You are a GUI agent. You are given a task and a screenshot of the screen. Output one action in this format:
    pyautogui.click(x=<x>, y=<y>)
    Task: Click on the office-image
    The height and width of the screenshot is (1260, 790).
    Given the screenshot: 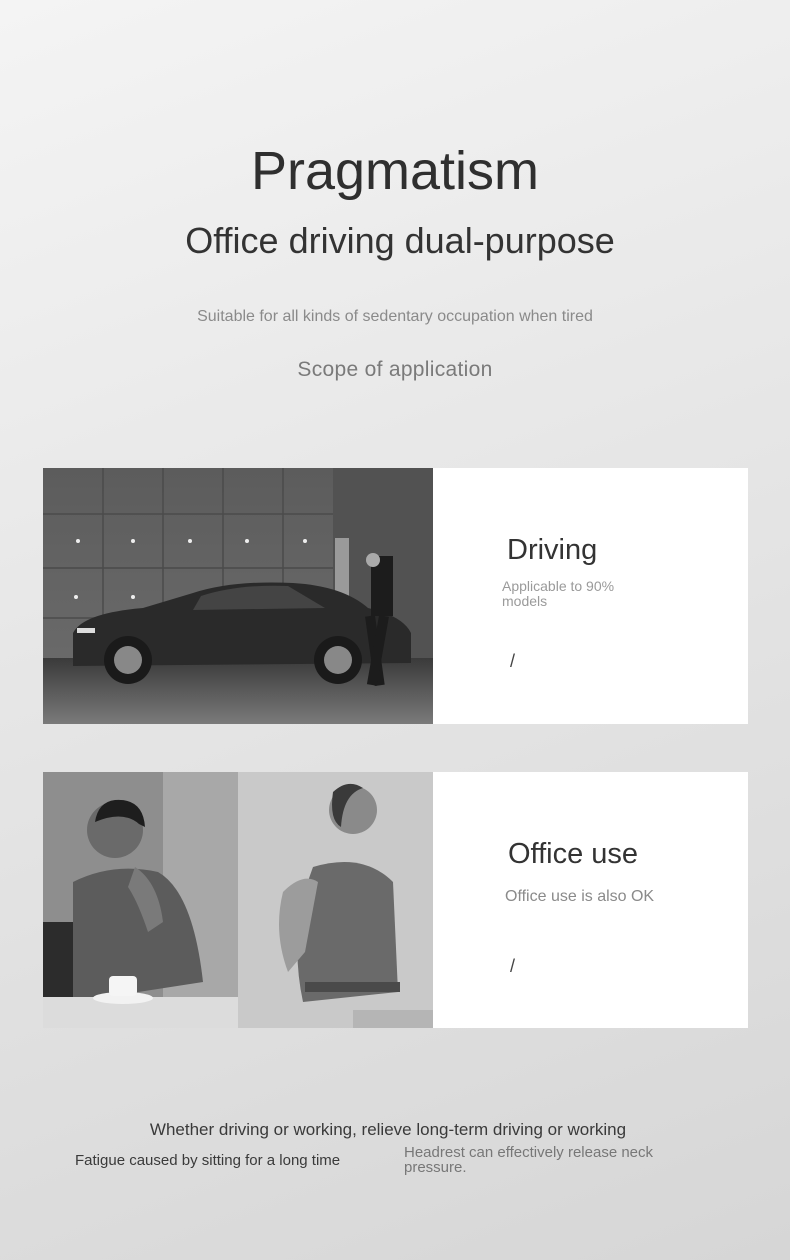 What is the action you would take?
    pyautogui.click(x=238, y=900)
    